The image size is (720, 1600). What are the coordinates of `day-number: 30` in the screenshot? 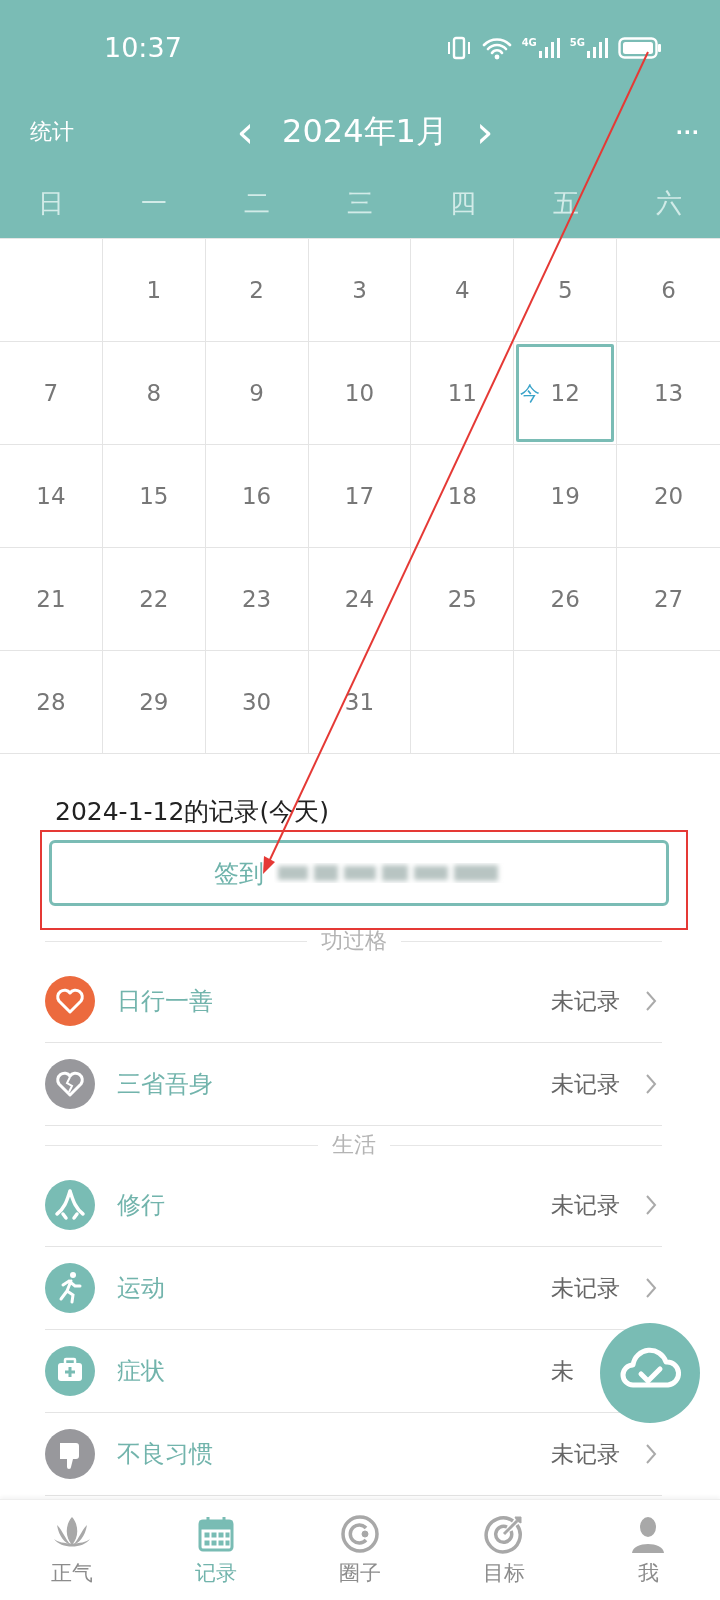 It's located at (257, 702).